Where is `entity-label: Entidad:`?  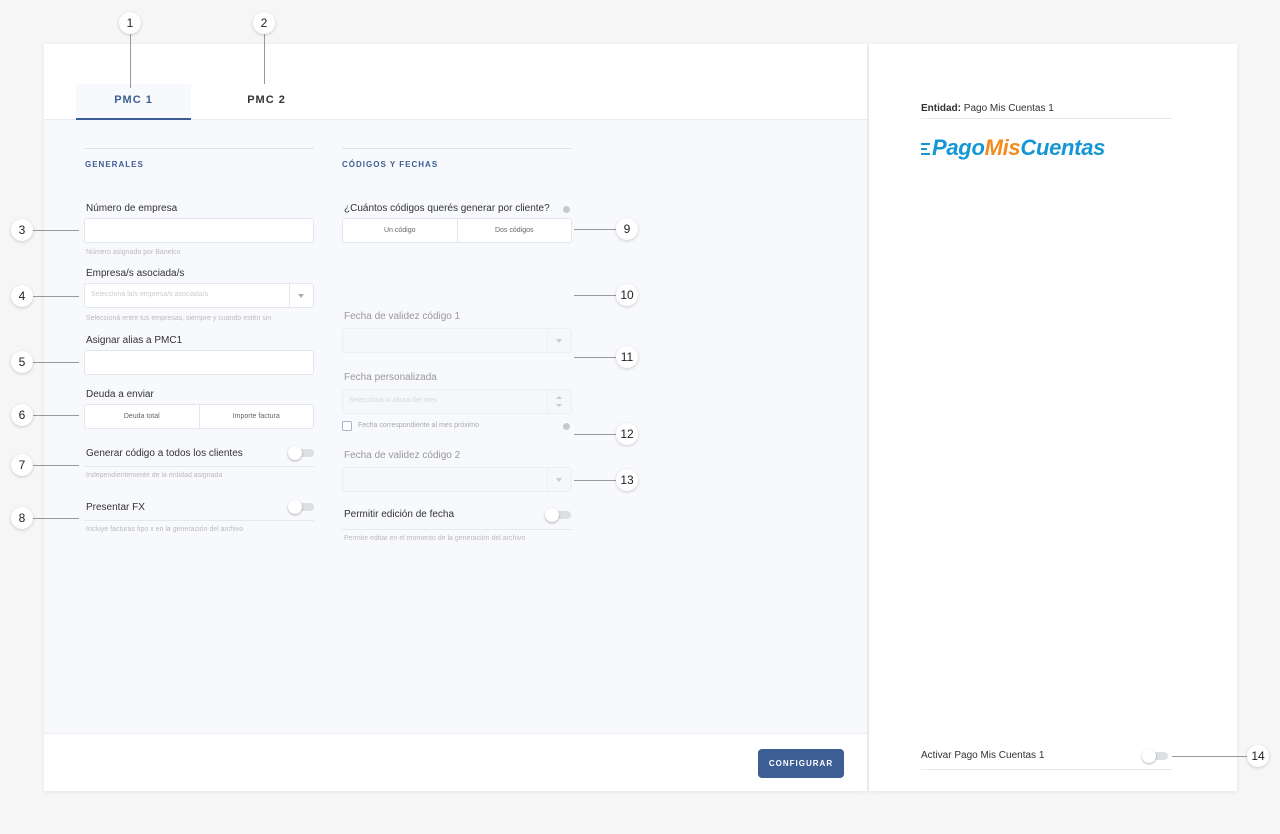
entity-label: Entidad: is located at coordinates (941, 108).